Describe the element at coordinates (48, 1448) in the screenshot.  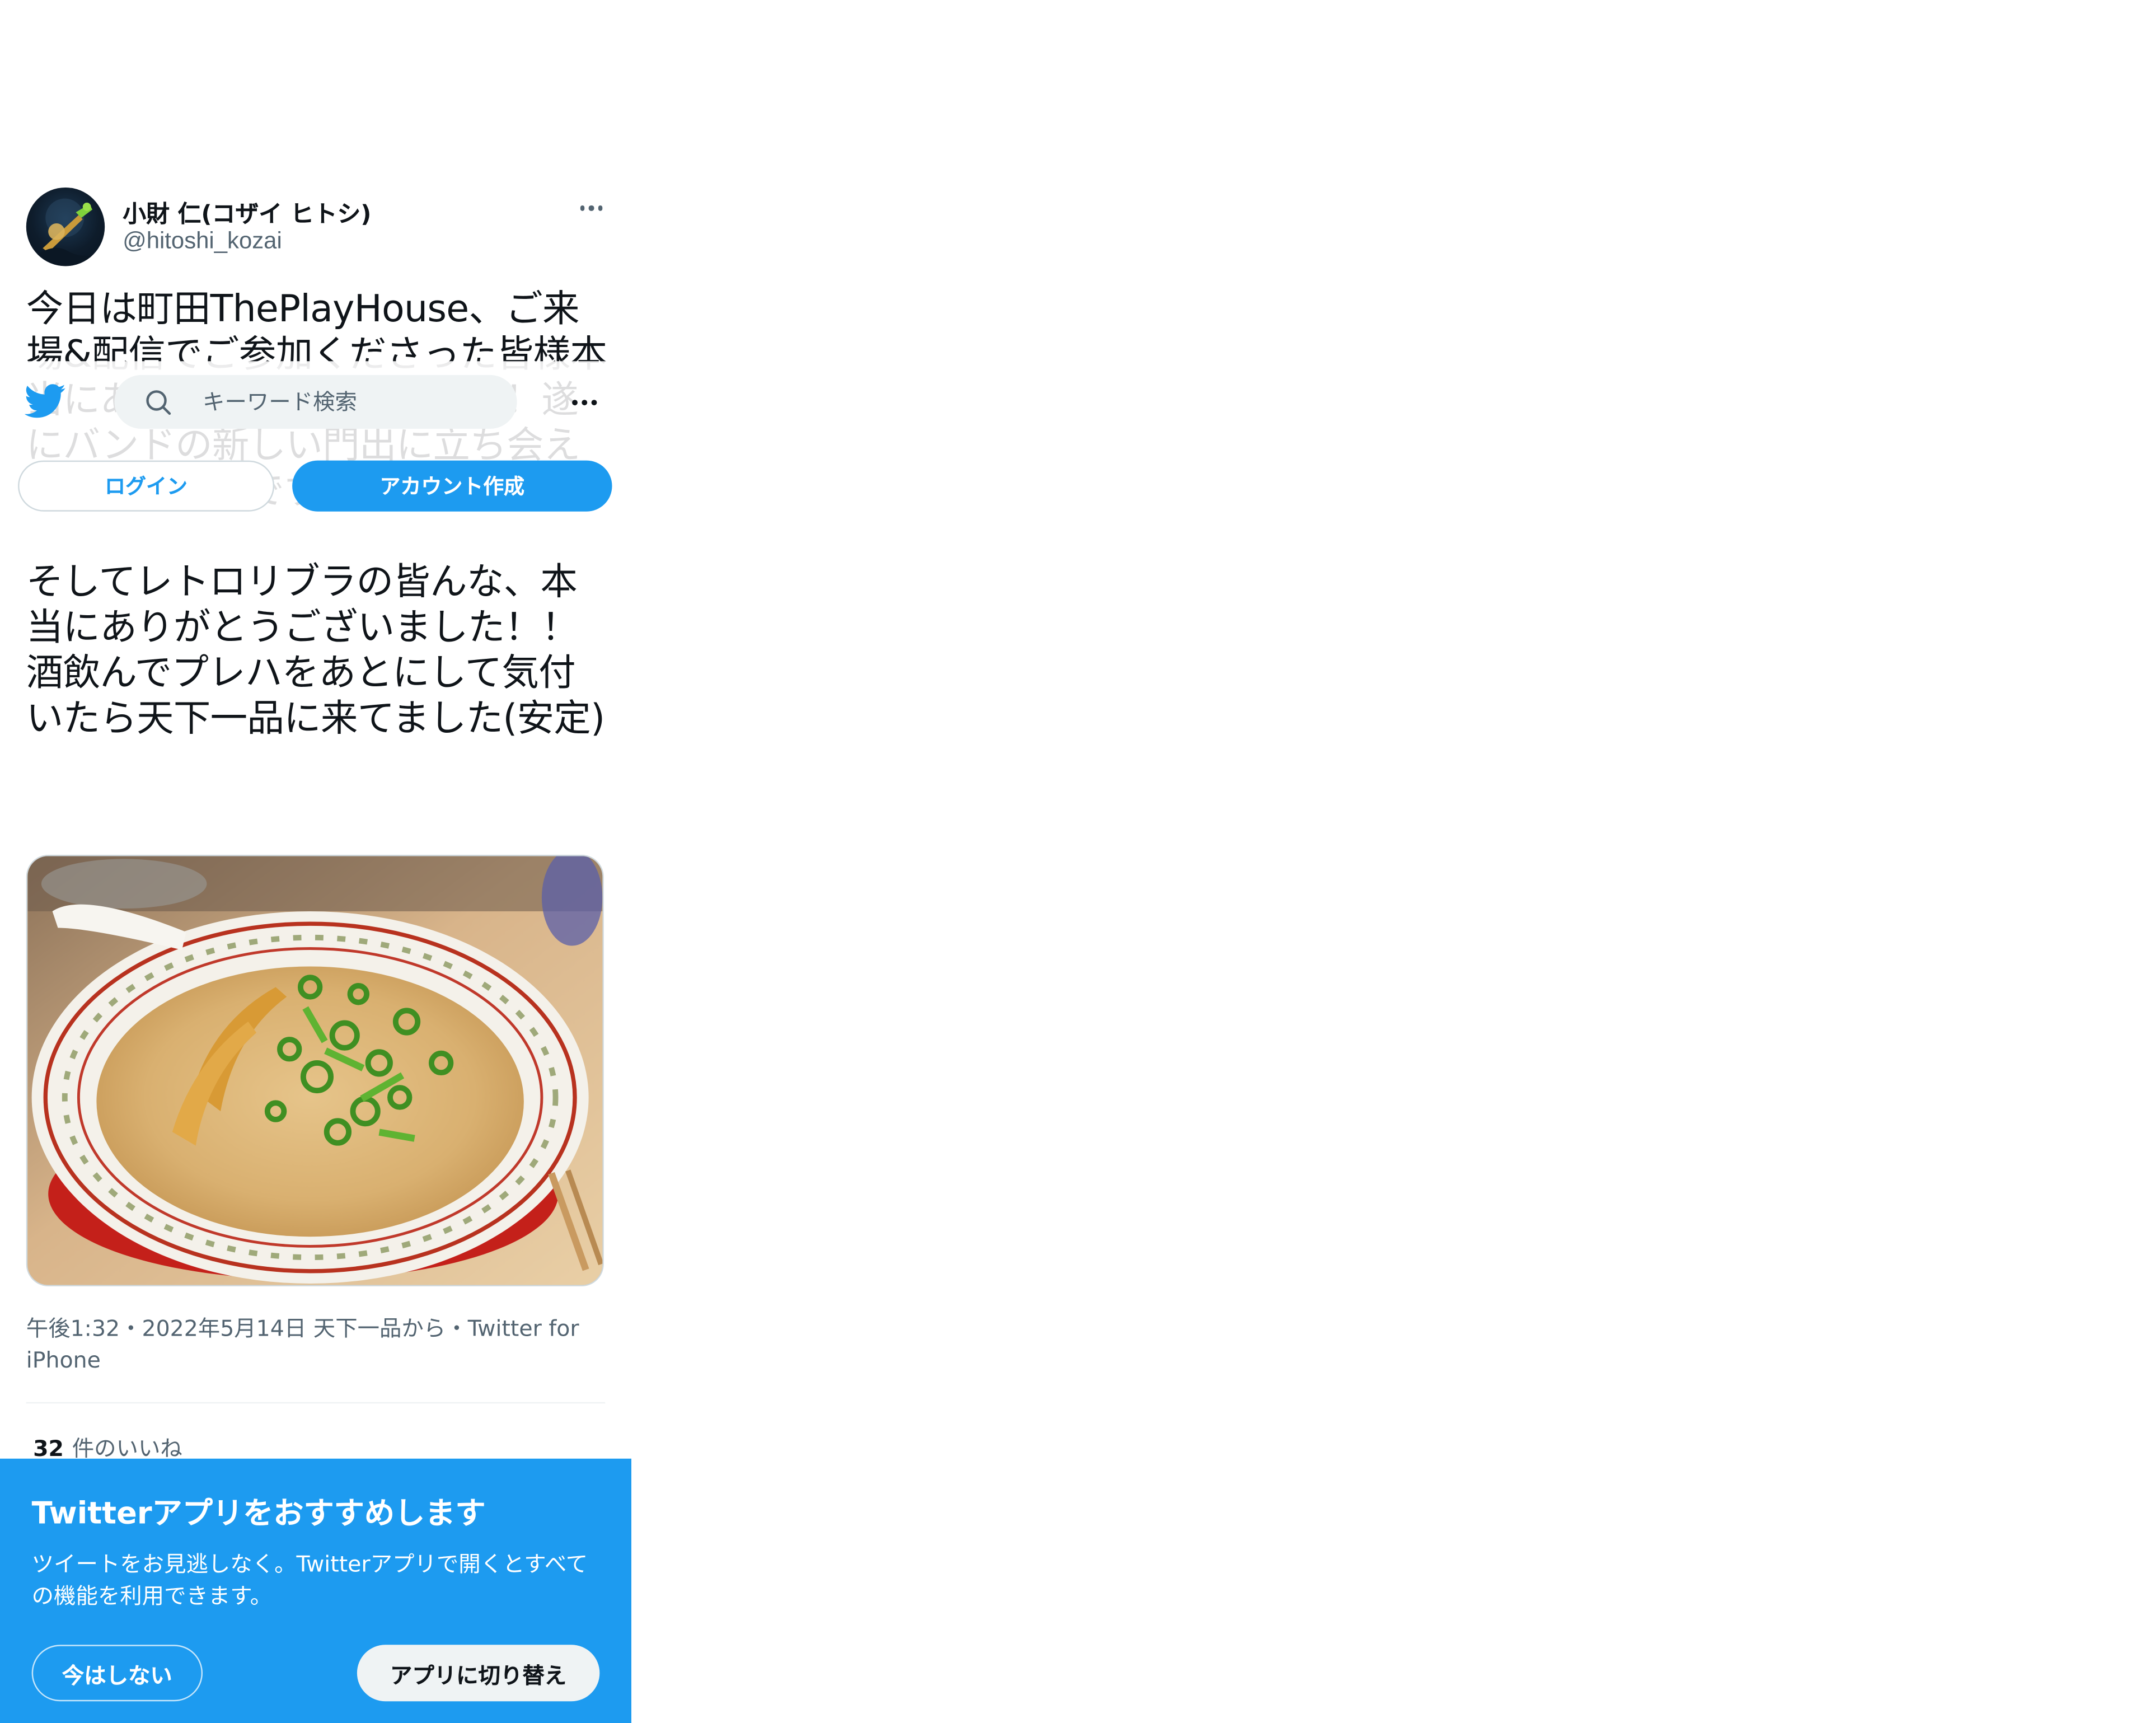
I see `likes-number: 32` at that location.